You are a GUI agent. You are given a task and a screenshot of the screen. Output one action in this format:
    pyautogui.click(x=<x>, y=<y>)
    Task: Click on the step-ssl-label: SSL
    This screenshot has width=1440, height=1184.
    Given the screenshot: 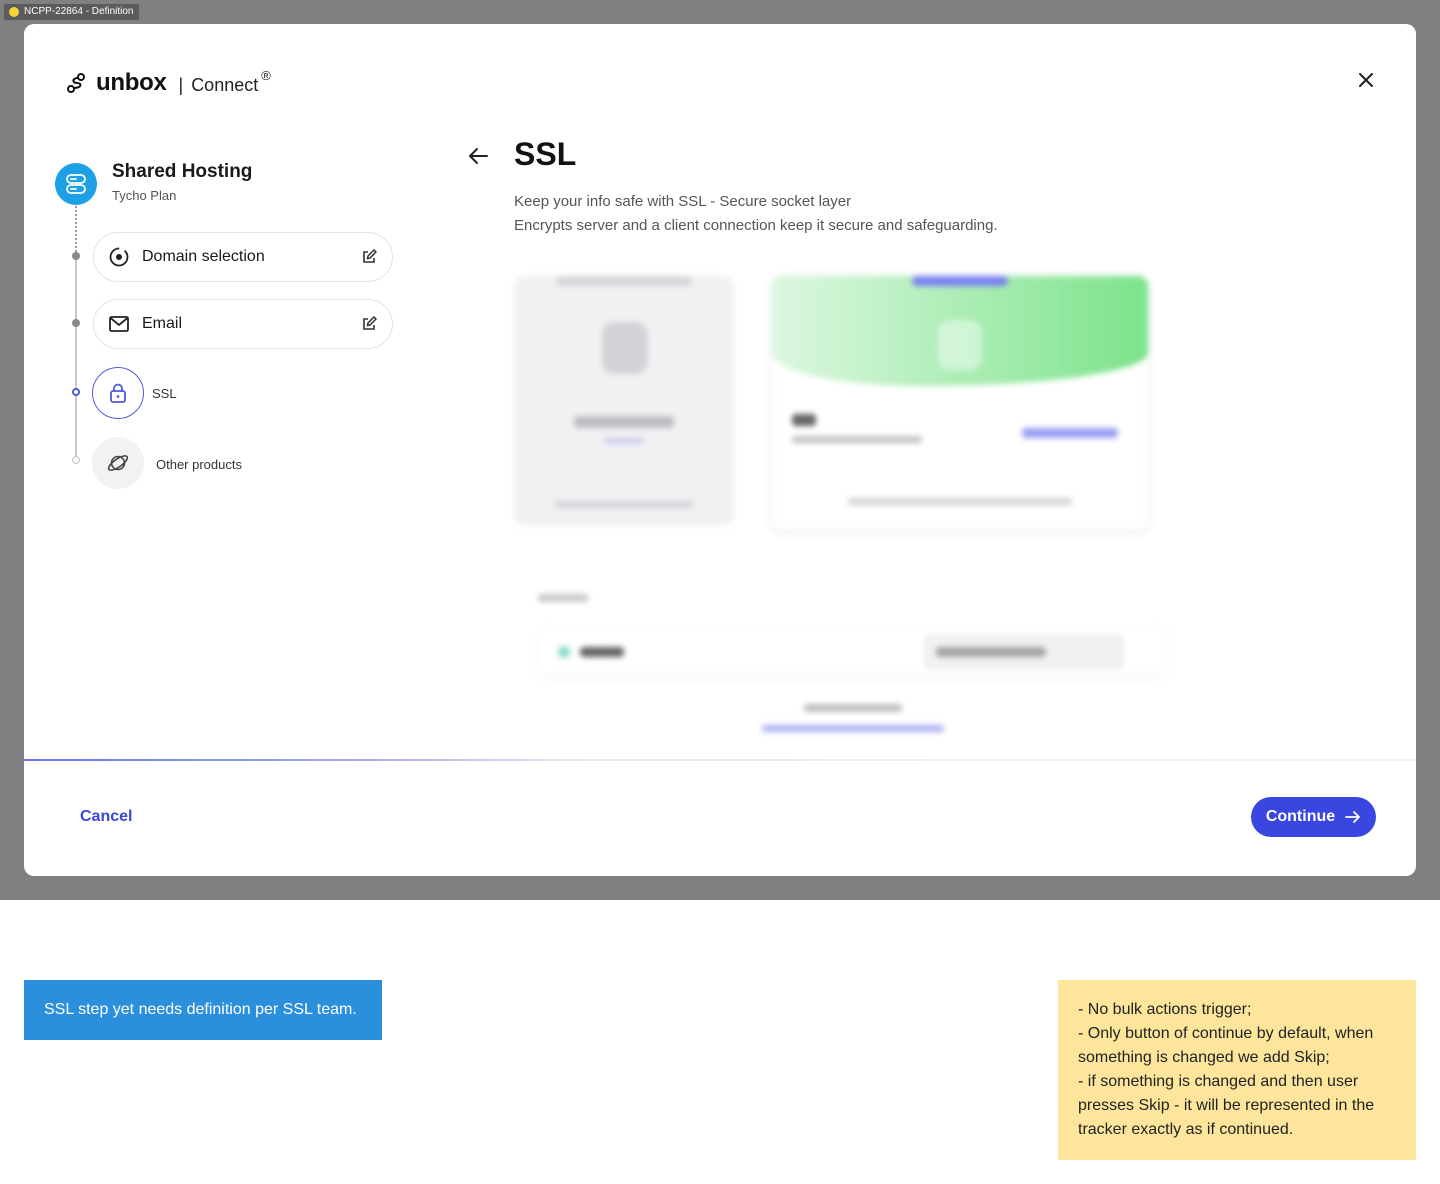 What is the action you would take?
    pyautogui.click(x=164, y=393)
    